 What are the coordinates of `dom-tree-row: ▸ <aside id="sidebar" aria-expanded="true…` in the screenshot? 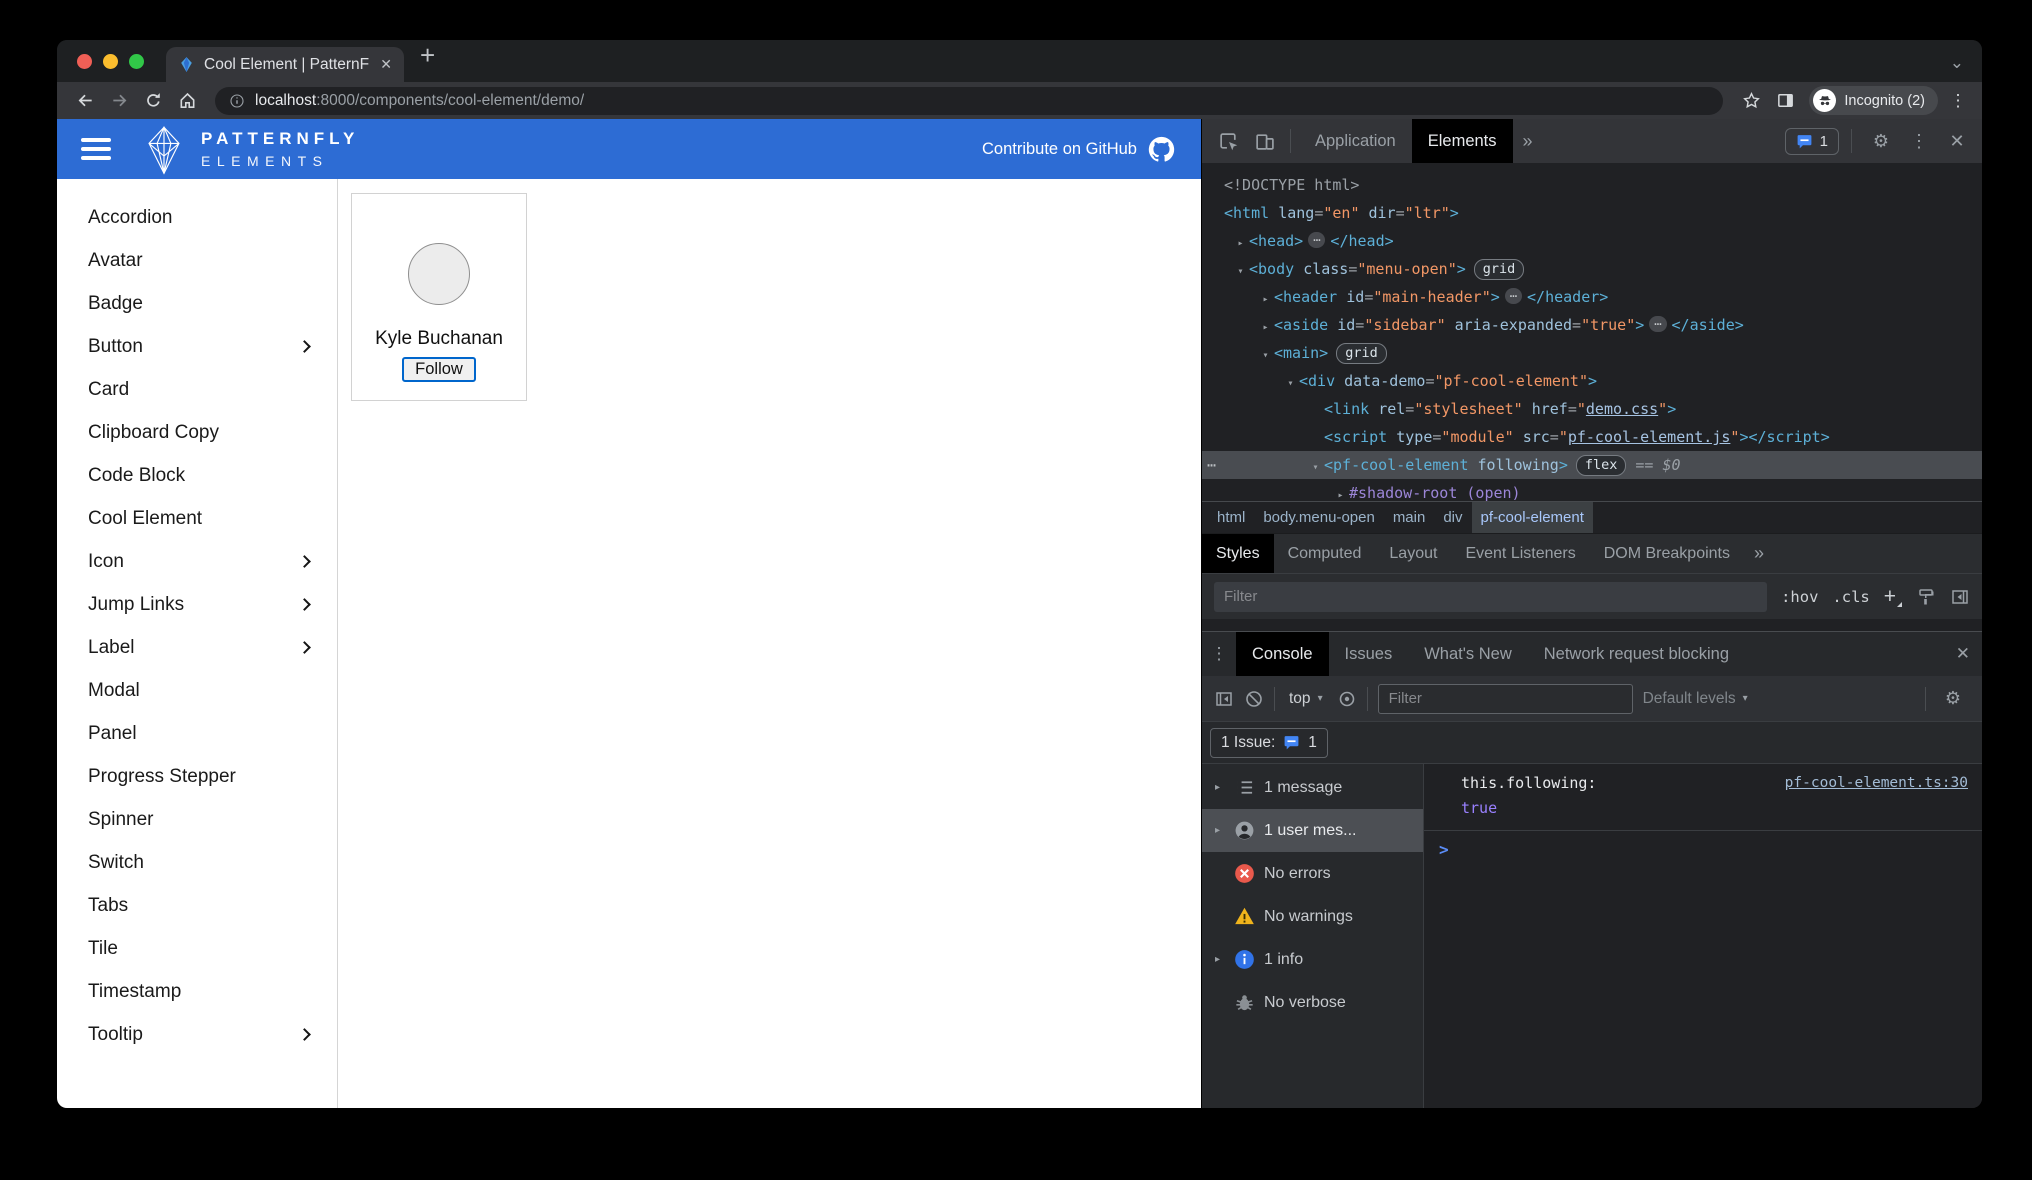 It's located at (1592, 325).